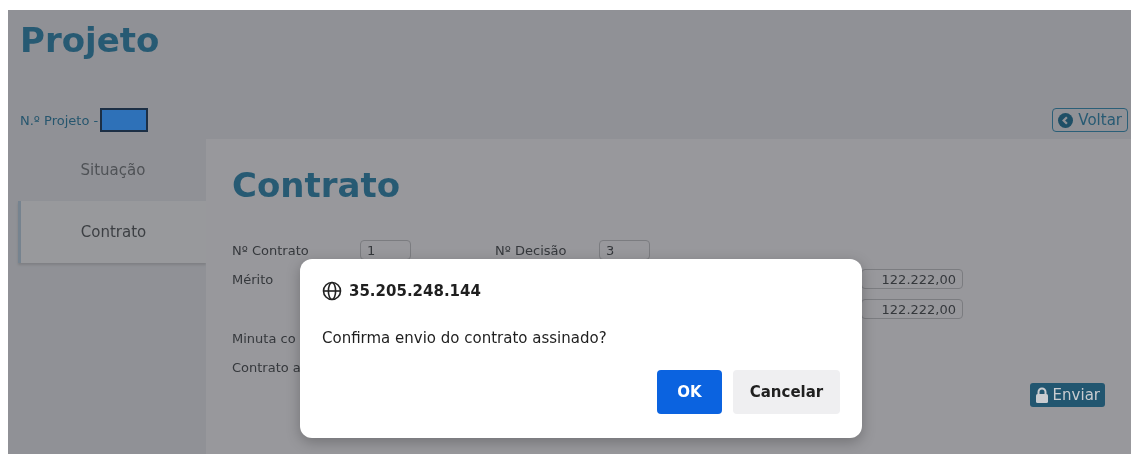 The image size is (1131, 454). Describe the element at coordinates (264, 338) in the screenshot. I see `field-label: Minuta co` at that location.